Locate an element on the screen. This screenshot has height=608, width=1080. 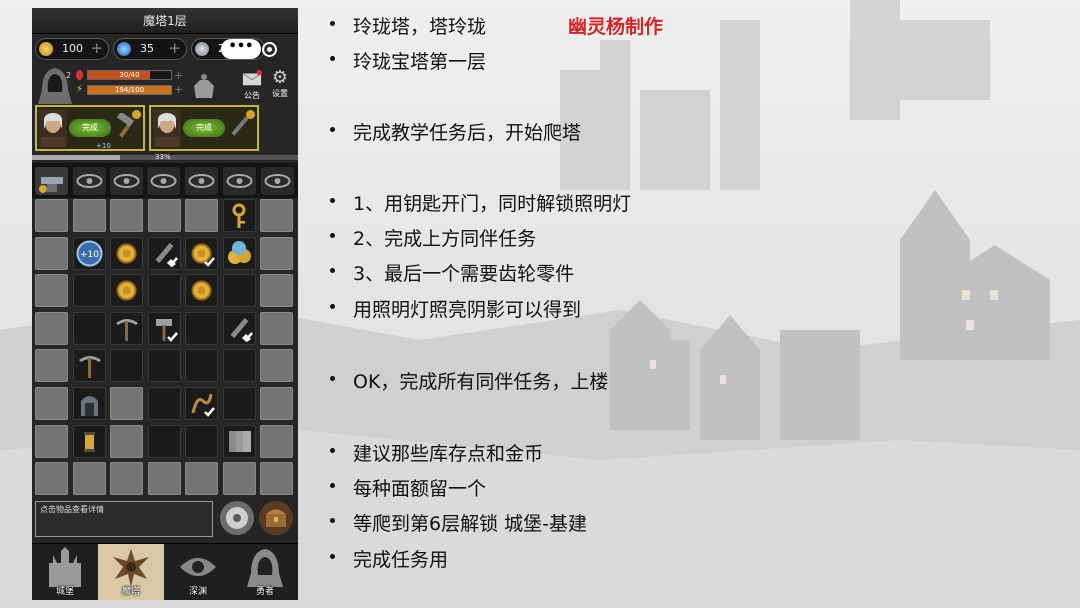
treasure-chest-icon is located at coordinates (276, 518).